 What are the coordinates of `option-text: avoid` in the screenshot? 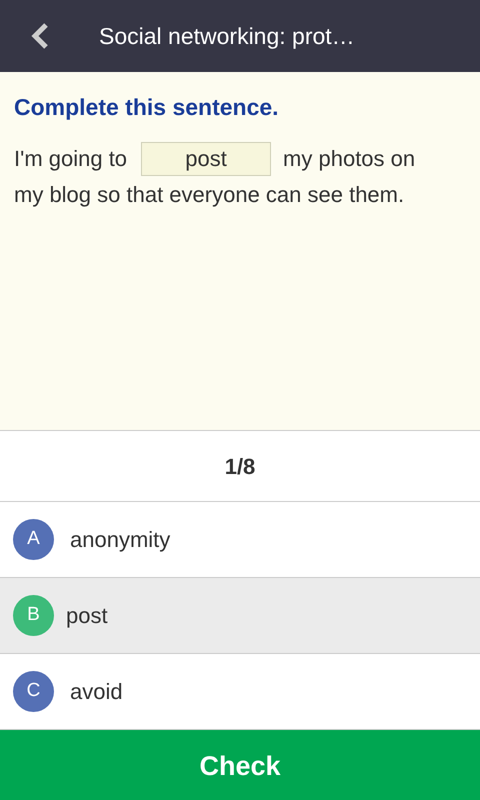 It's located at (96, 692).